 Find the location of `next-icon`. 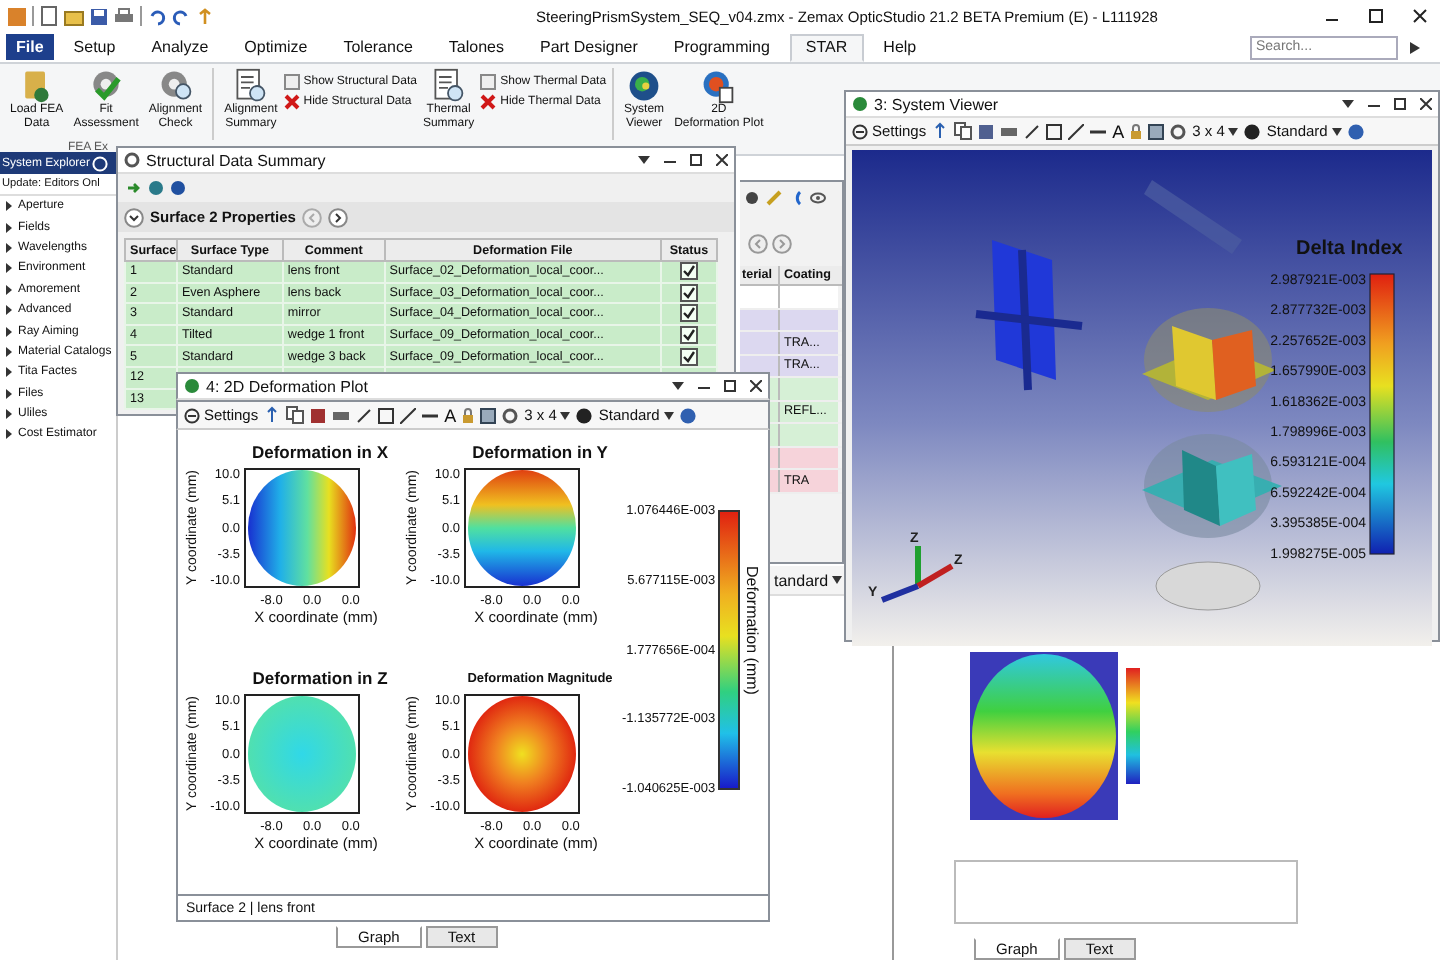

next-icon is located at coordinates (337, 217).